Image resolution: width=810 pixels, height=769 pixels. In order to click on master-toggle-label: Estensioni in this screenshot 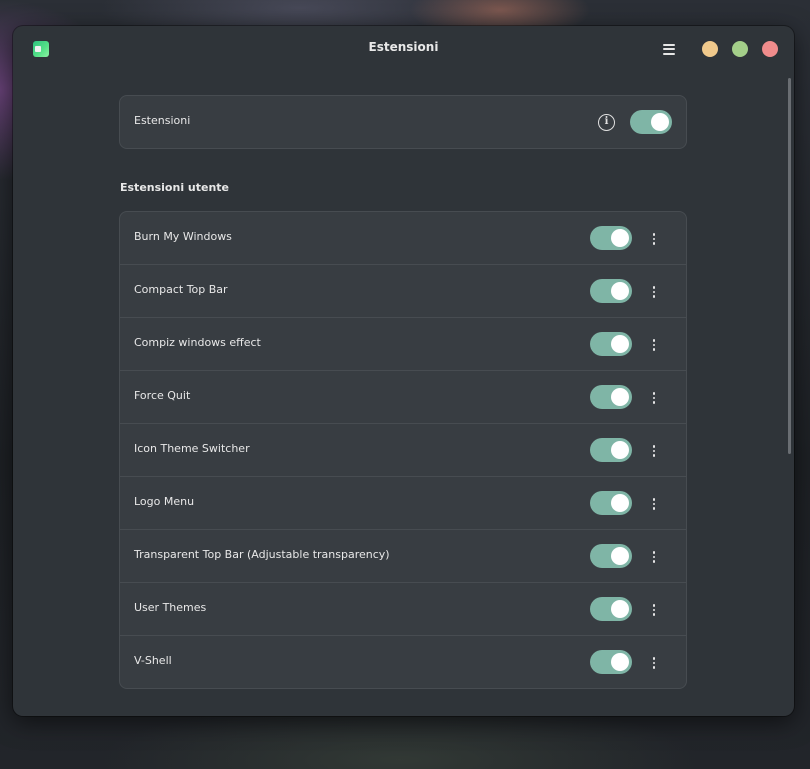, I will do `click(162, 120)`.